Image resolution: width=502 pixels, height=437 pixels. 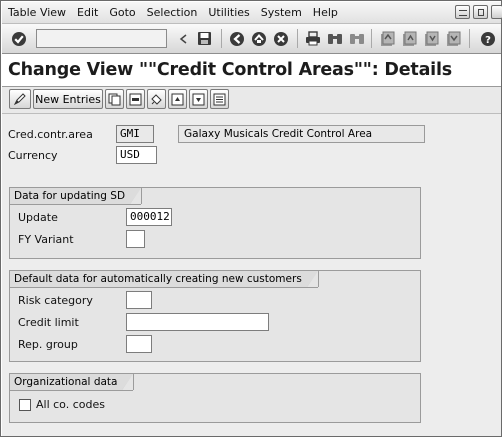 What do you see at coordinates (139, 344) in the screenshot?
I see `rep-group-field` at bounding box center [139, 344].